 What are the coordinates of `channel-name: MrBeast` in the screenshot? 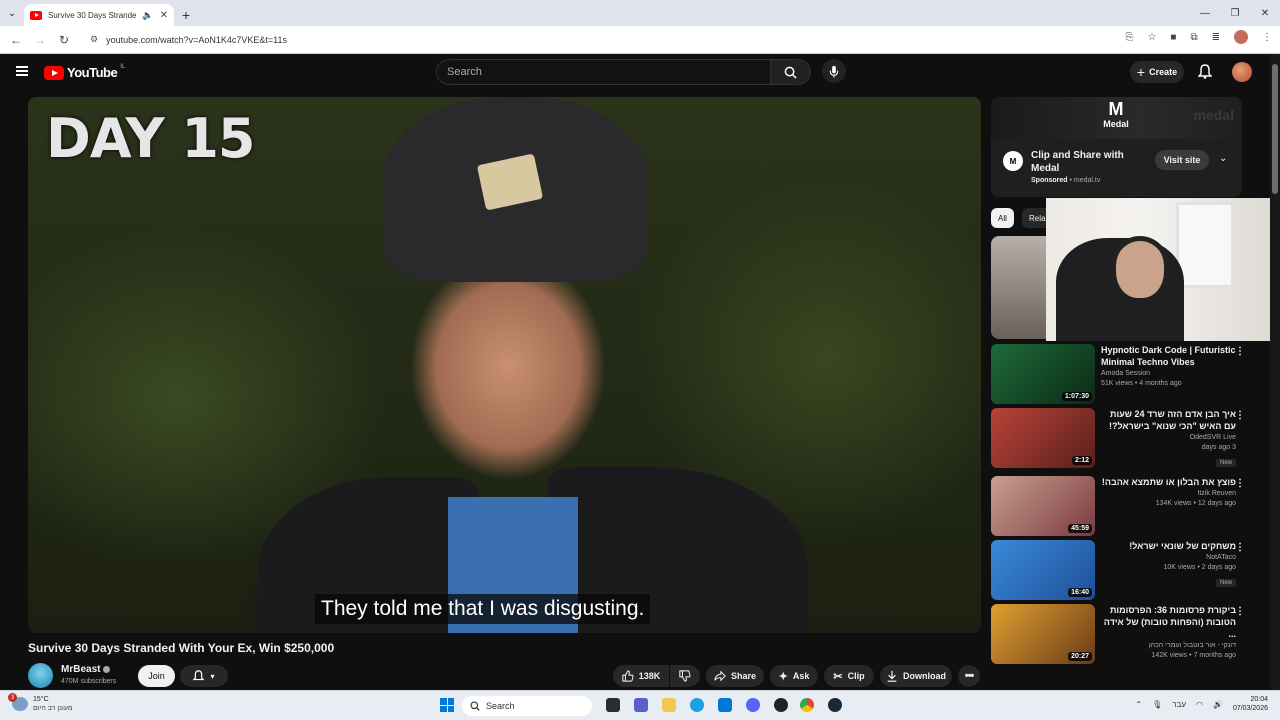 It's located at (86, 669).